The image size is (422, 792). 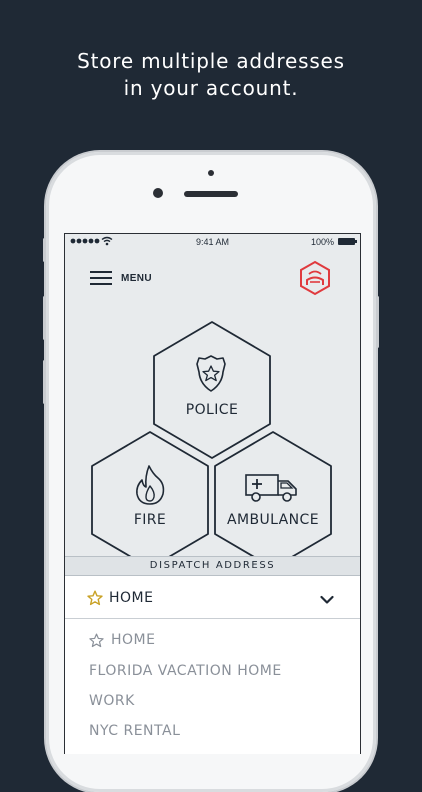 I want to click on phone-volume-up-button, so click(x=44, y=318).